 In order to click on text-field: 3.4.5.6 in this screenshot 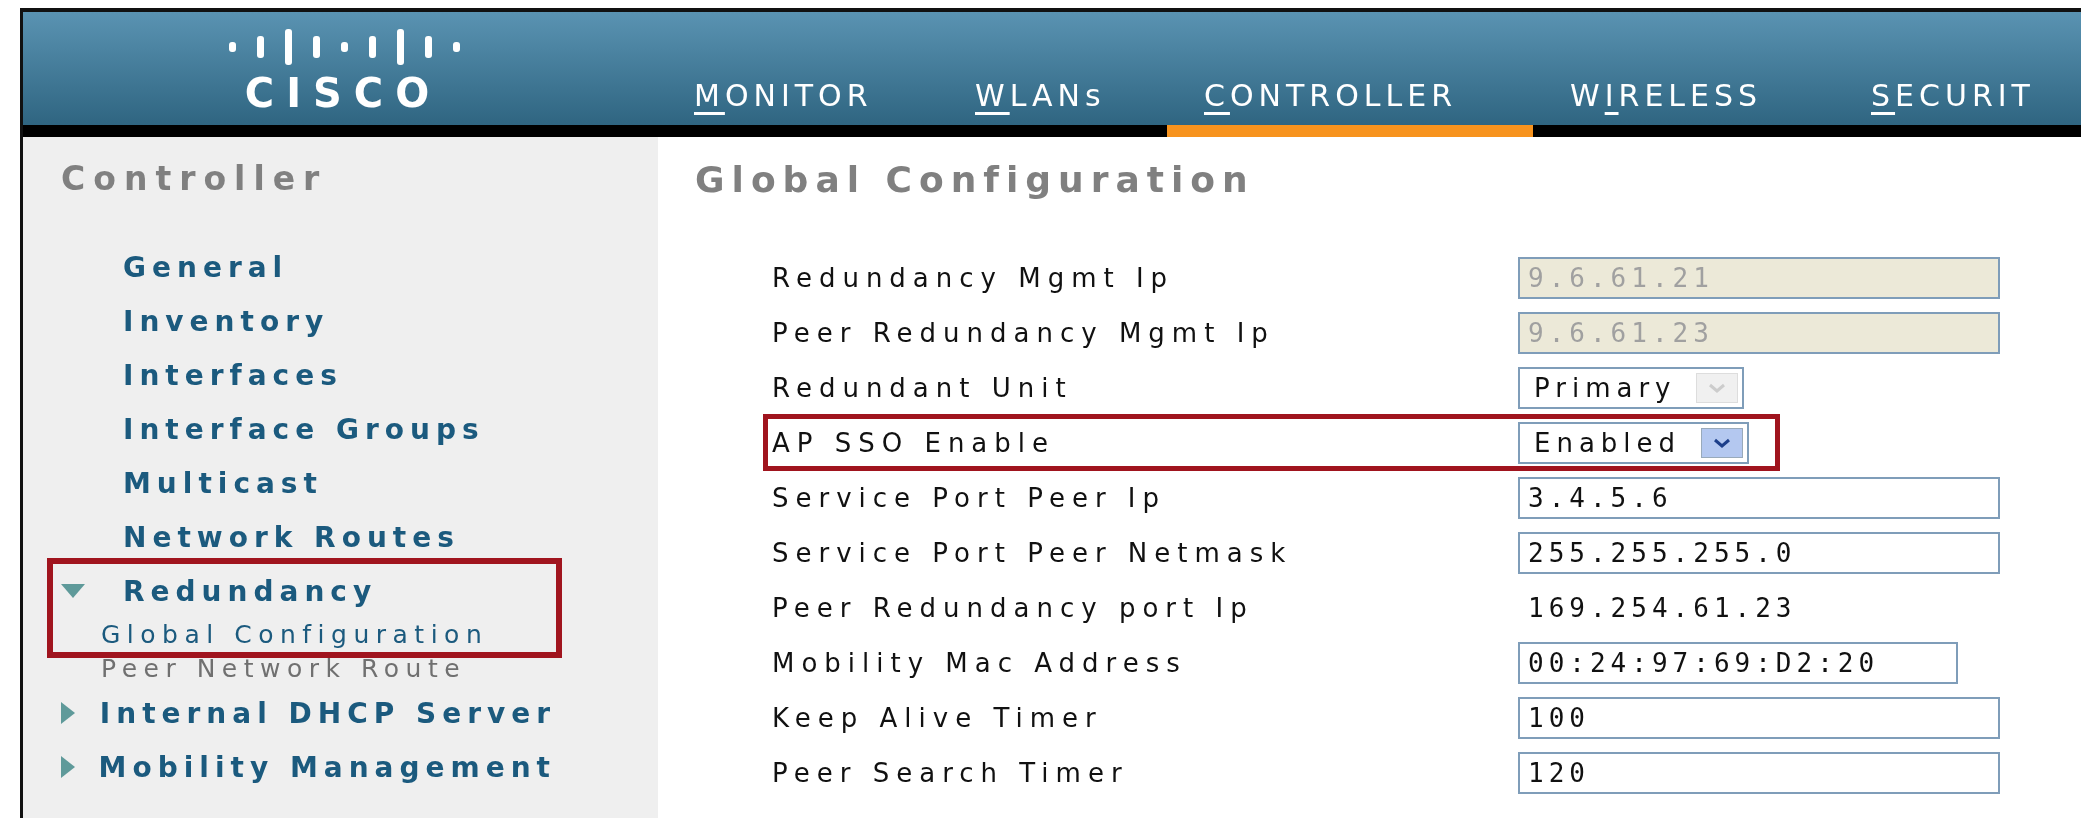, I will do `click(1759, 497)`.